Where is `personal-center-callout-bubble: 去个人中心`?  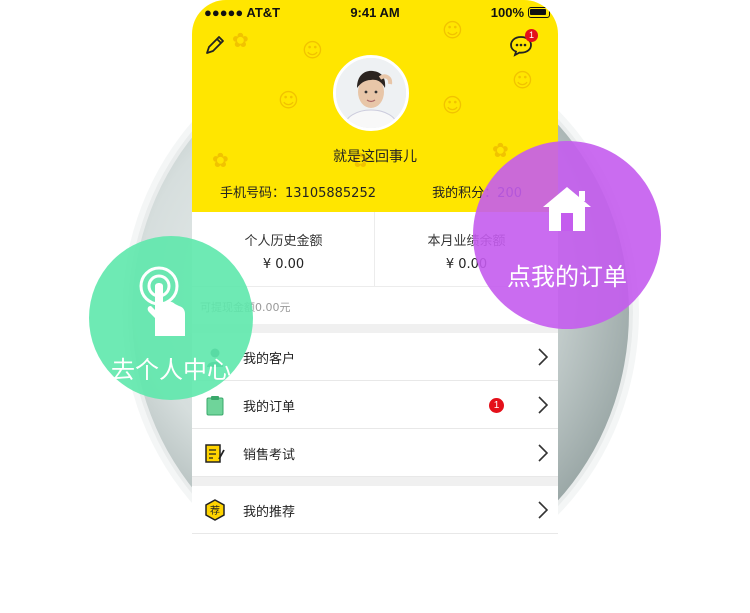 personal-center-callout-bubble: 去个人中心 is located at coordinates (171, 318).